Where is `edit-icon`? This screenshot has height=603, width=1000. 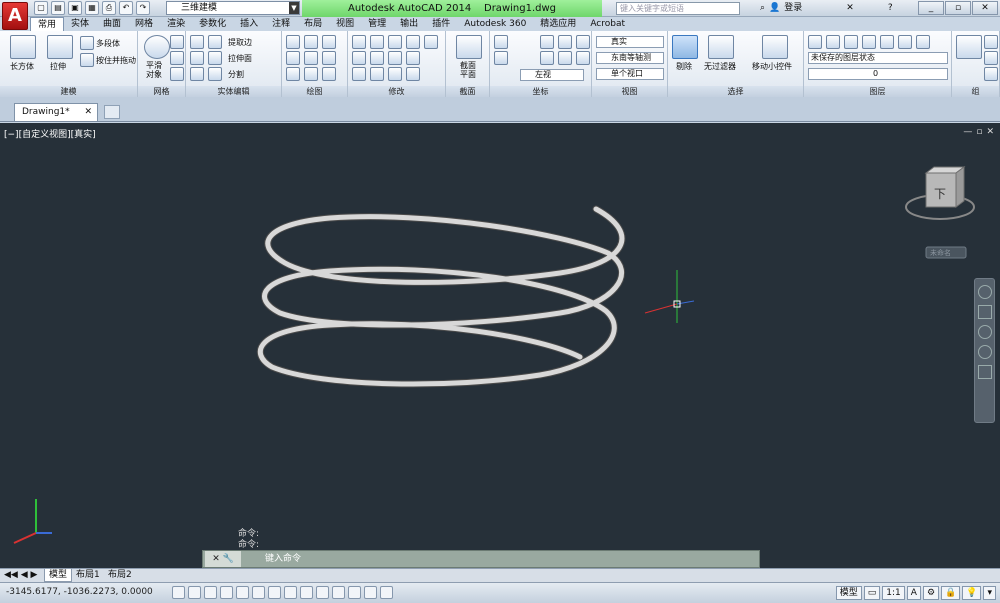 edit-icon is located at coordinates (215, 74).